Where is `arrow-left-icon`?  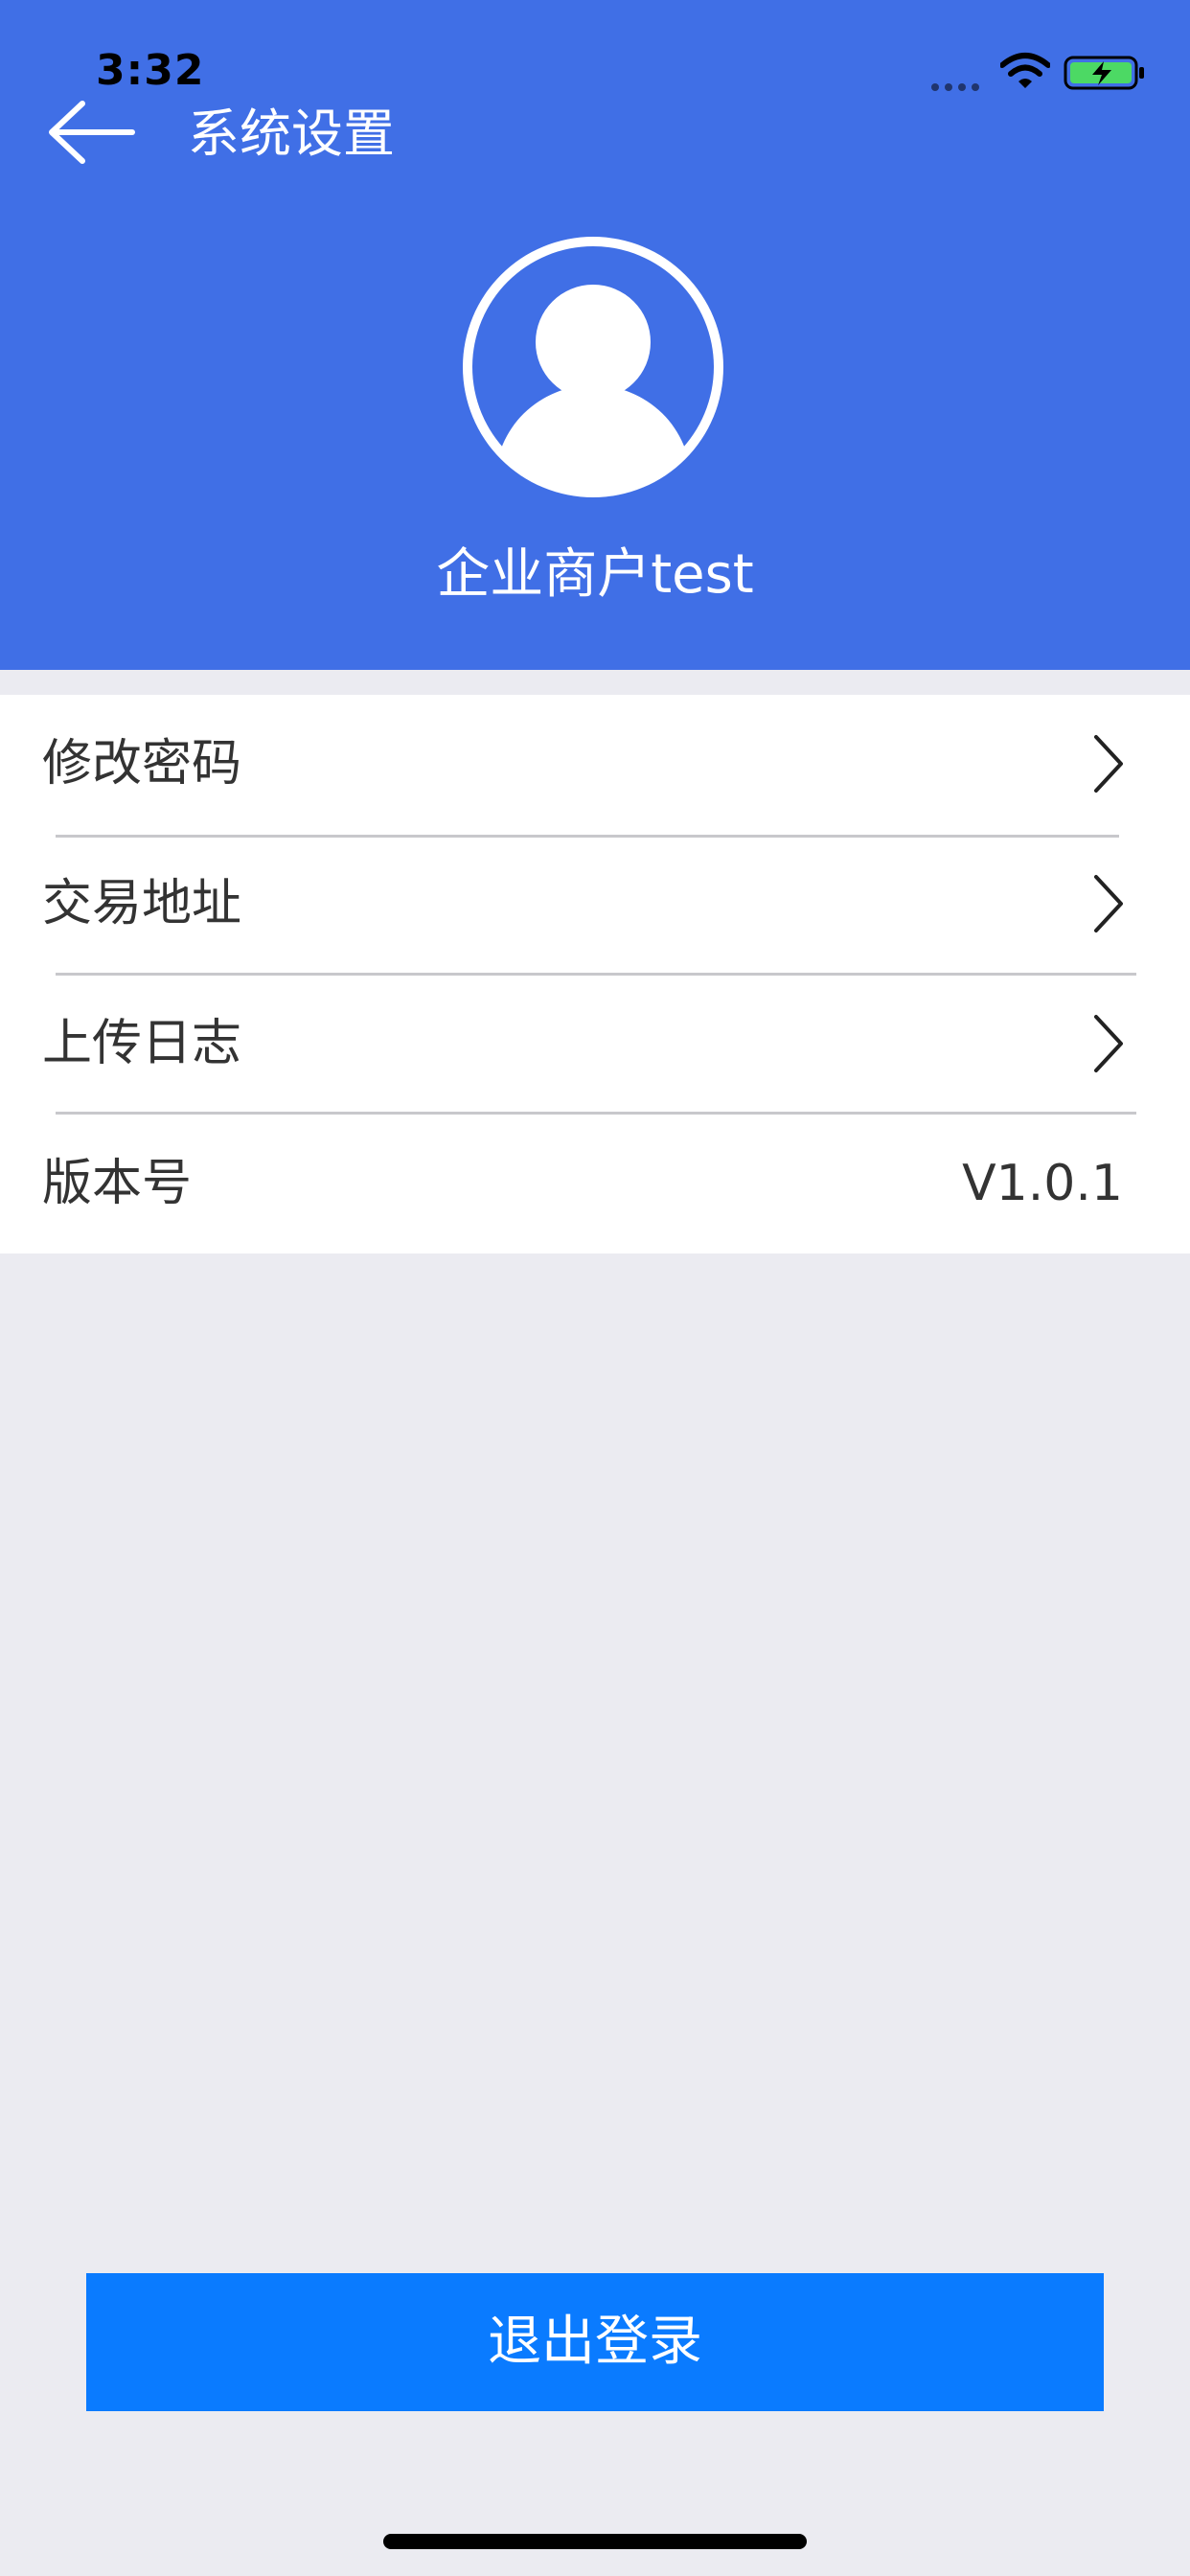 arrow-left-icon is located at coordinates (92, 132).